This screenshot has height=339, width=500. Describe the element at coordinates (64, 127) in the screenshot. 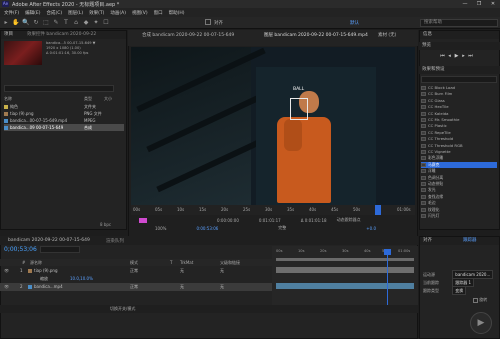

I see `project-item-selected: bandica...09 00-07-15-649 合成` at that location.